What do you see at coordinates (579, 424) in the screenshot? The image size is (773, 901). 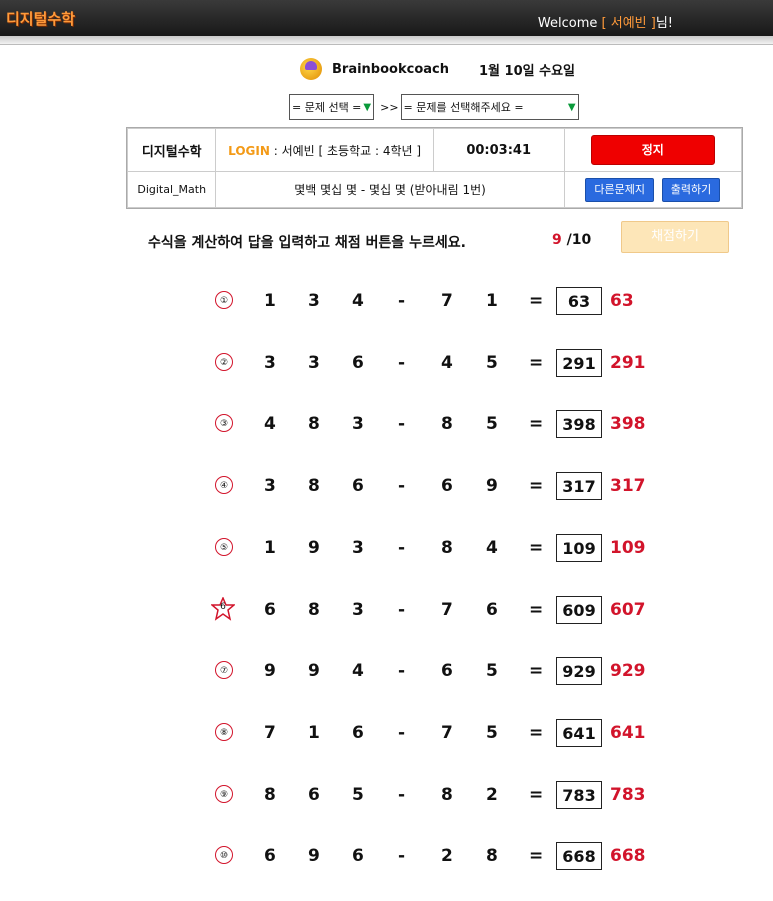 I see `answer-input: 398` at bounding box center [579, 424].